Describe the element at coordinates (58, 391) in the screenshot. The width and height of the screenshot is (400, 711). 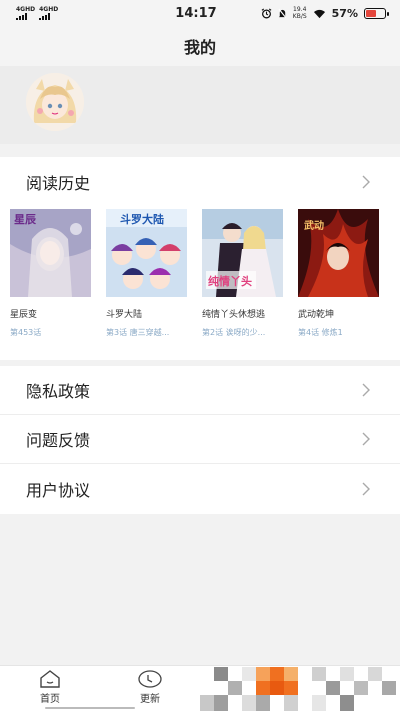
I see `menu-item-label: 隐私政策` at that location.